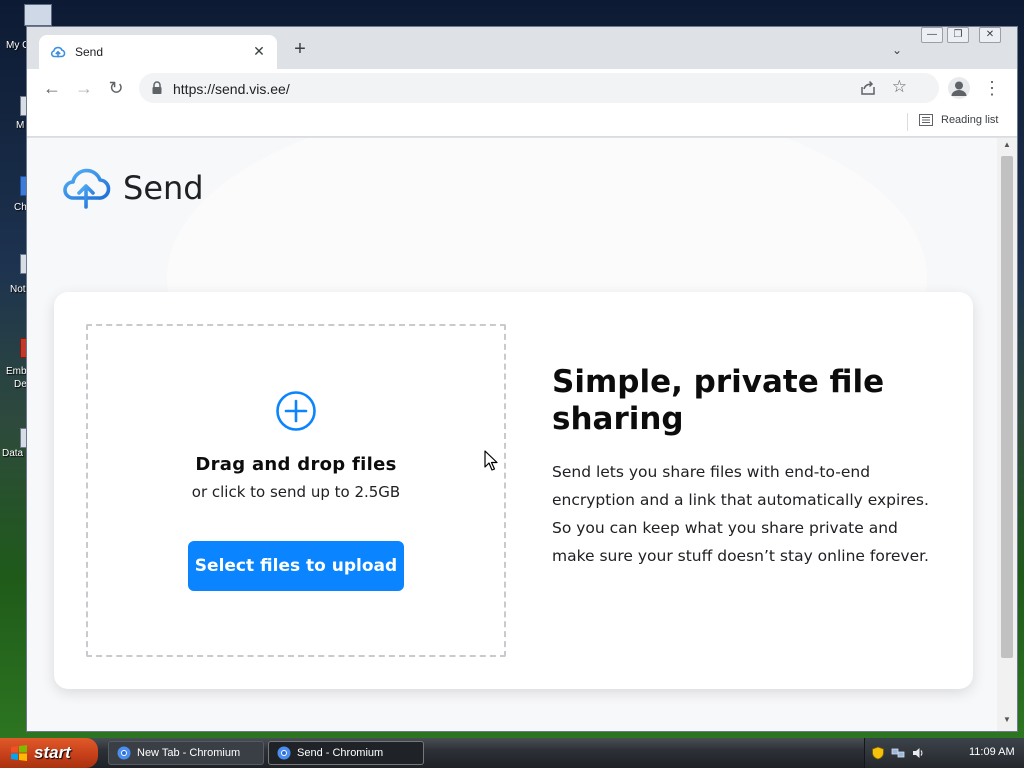 Image resolution: width=1024 pixels, height=768 pixels. Describe the element at coordinates (1007, 147) in the screenshot. I see `scroll-up-arrow-icon: ▲` at that location.